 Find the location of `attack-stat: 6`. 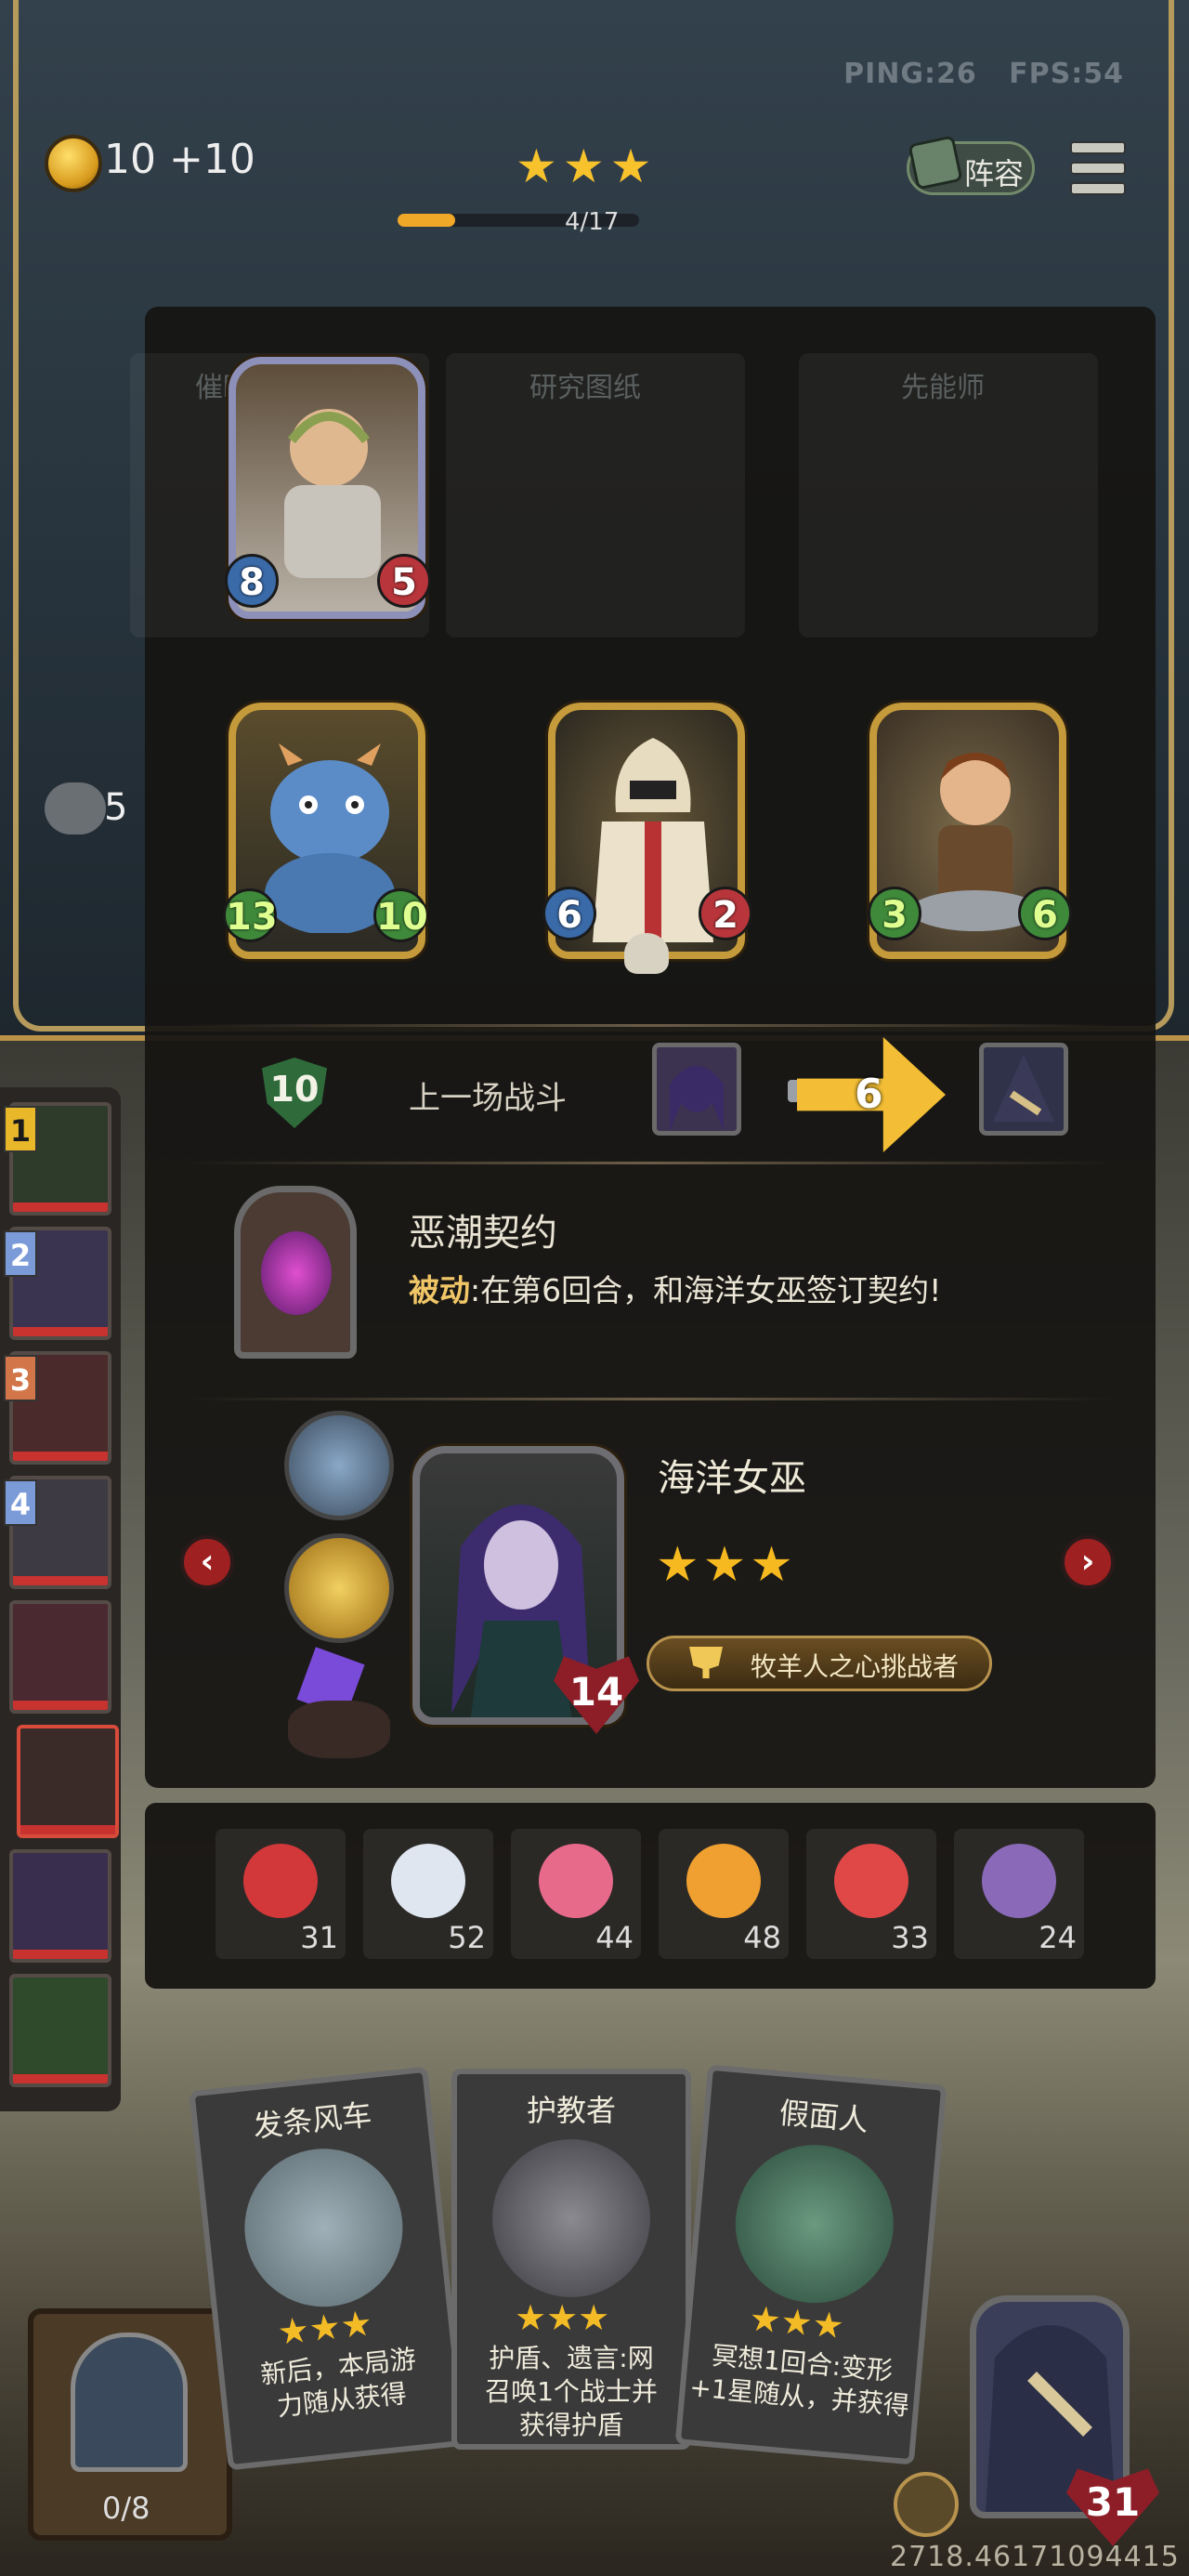

attack-stat: 6 is located at coordinates (569, 913).